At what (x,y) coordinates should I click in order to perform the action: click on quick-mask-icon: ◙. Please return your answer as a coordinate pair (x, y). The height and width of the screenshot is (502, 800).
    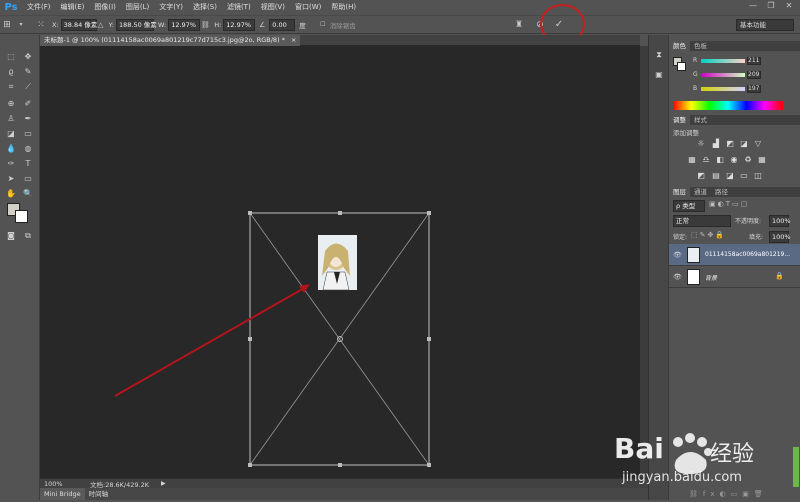
    Looking at the image, I should click on (11, 236).